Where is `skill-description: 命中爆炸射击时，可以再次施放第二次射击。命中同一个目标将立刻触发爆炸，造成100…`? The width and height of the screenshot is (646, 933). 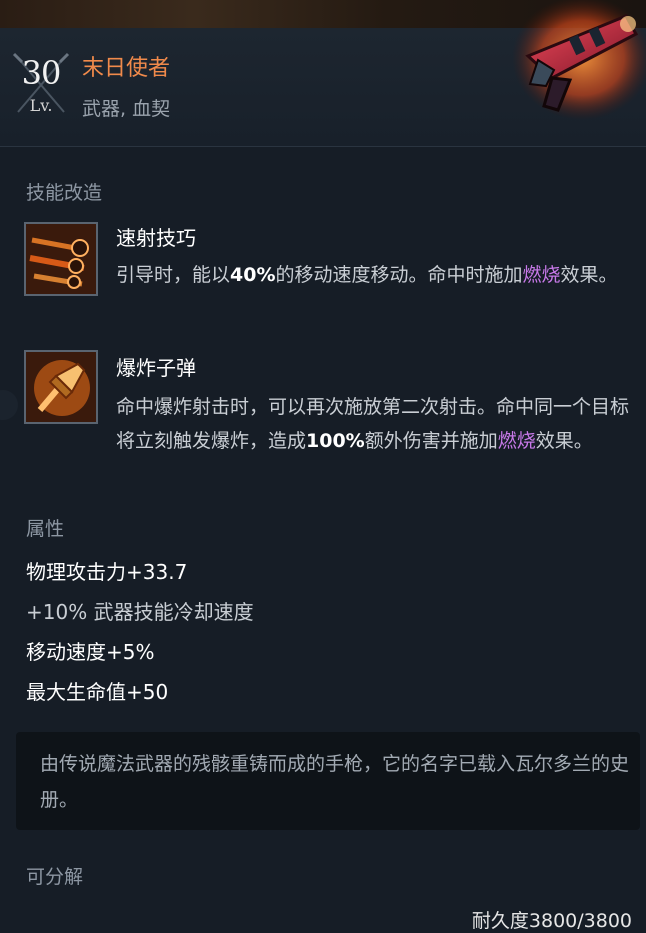 skill-description: 命中爆炸射击时，可以再次施放第二次射击。命中同一个目标将立刻触发爆炸，造成100… is located at coordinates (376, 424).